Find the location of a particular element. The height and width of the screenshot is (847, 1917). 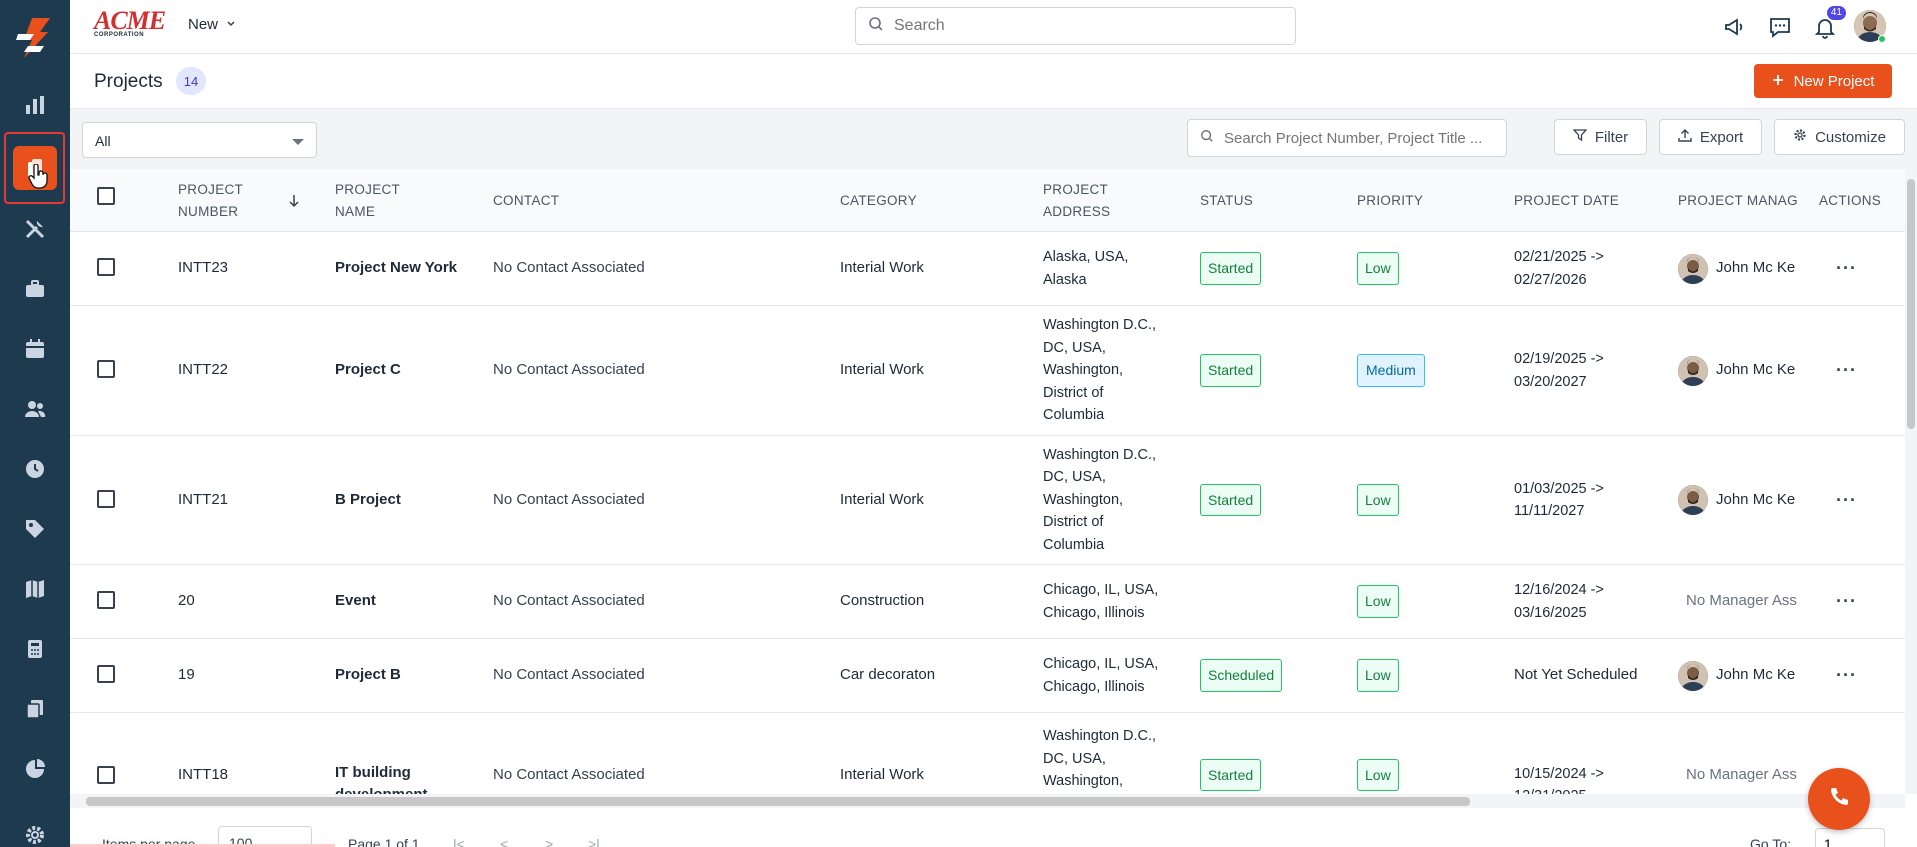

nav-dashboard-icon is located at coordinates (35, 105).